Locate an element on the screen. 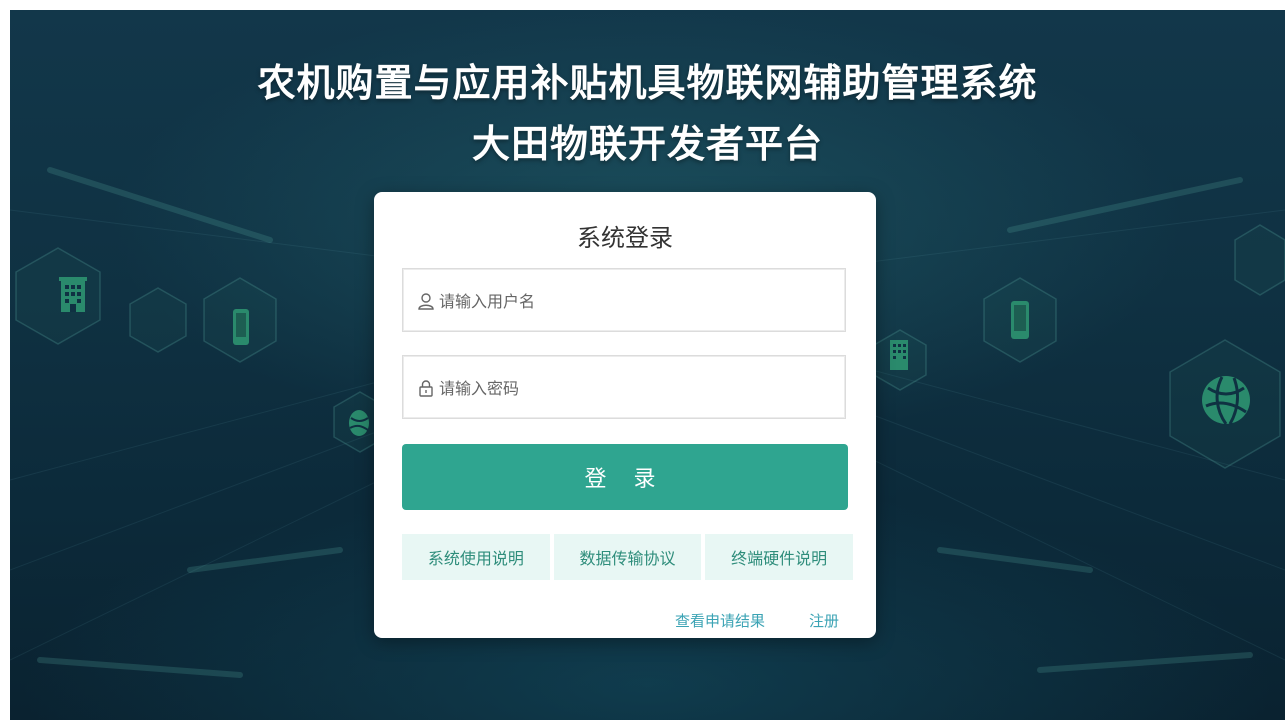 The height and width of the screenshot is (720, 1285). data-transfer-protocol-button: 数据传输协议 is located at coordinates (627, 557).